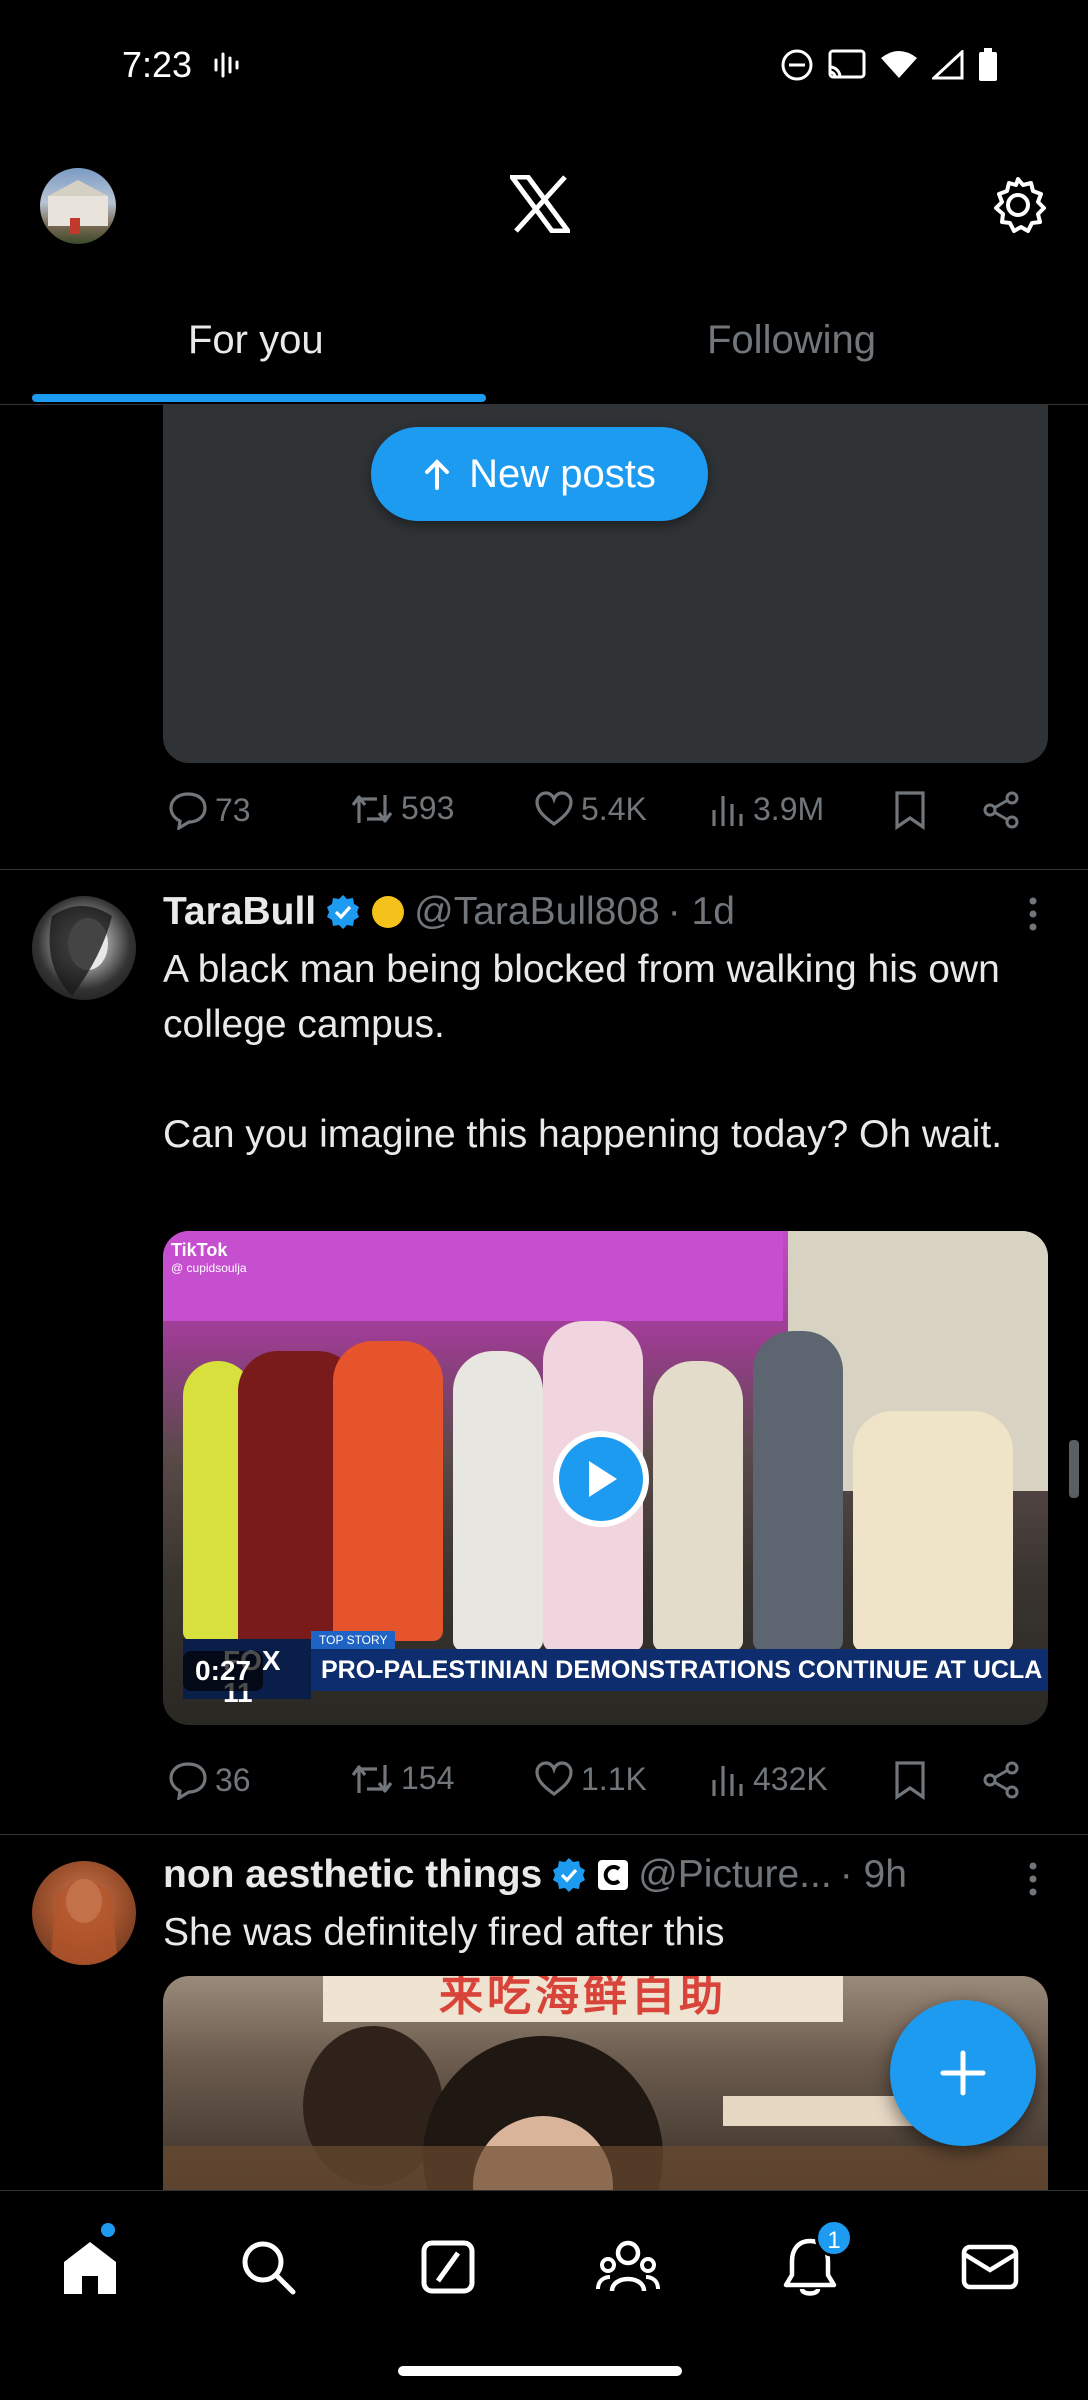 This screenshot has height=2400, width=1088. Describe the element at coordinates (766, 809) in the screenshot. I see `views-button: 3.9M` at that location.